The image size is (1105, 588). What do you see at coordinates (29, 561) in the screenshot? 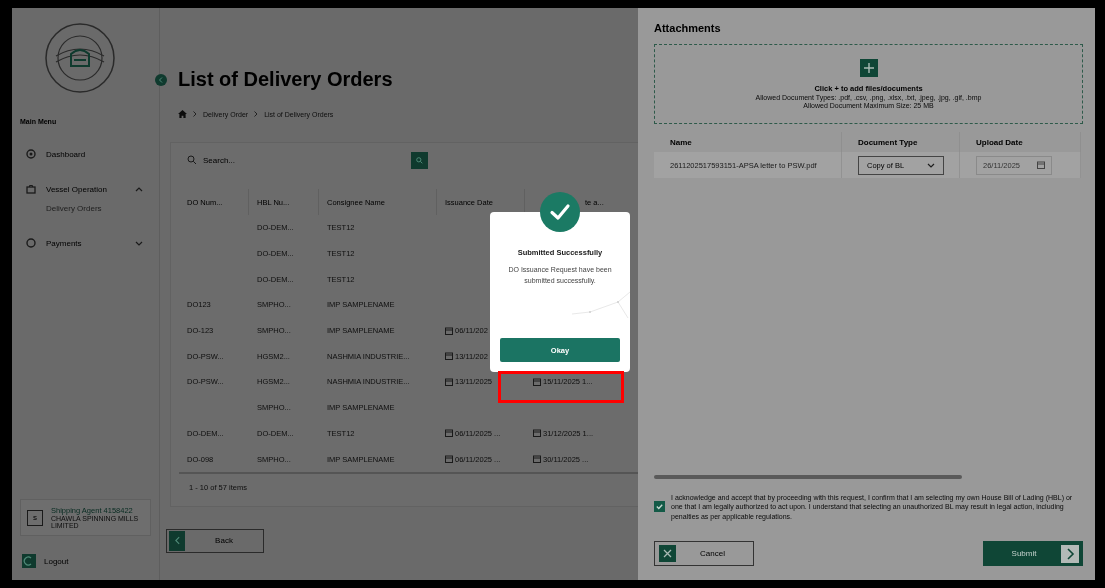
I see `logout-icon` at bounding box center [29, 561].